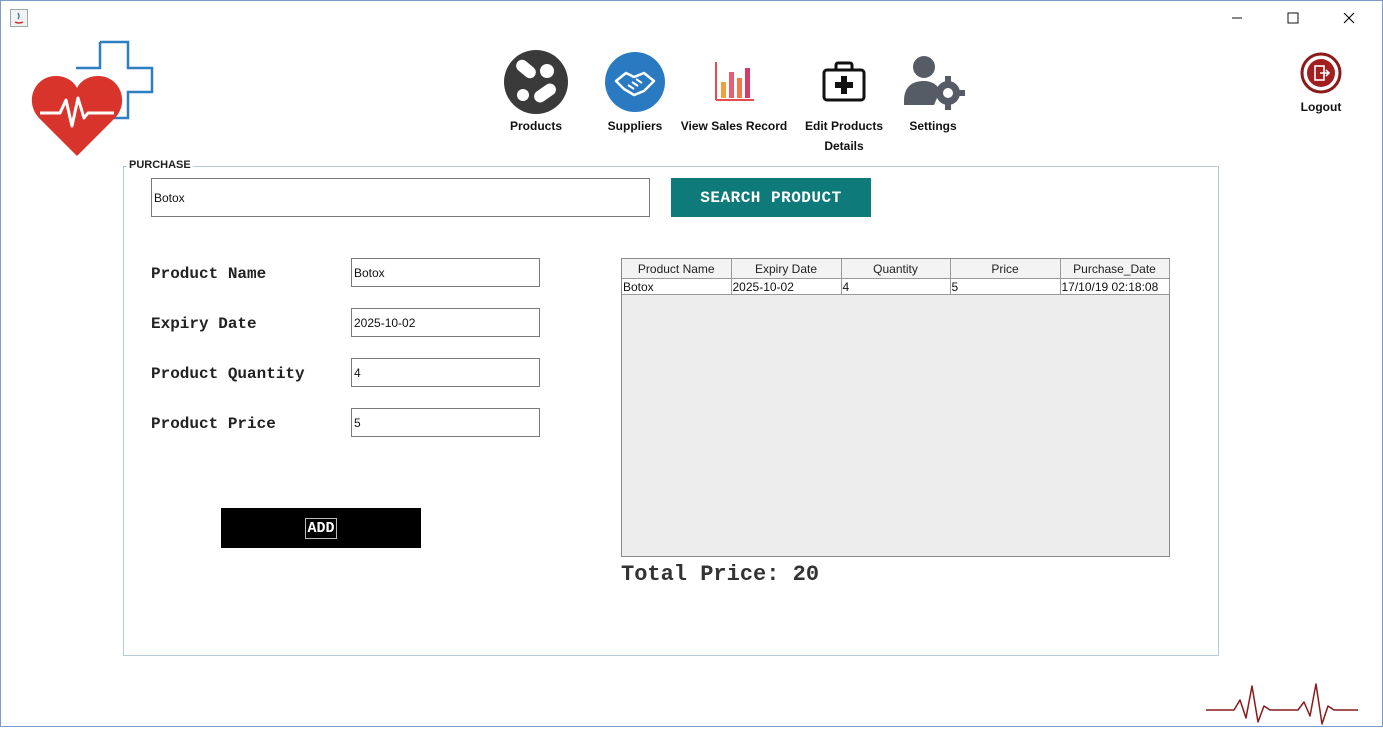 This screenshot has width=1383, height=731. Describe the element at coordinates (1321, 107) in the screenshot. I see `logout-label: Logout` at that location.